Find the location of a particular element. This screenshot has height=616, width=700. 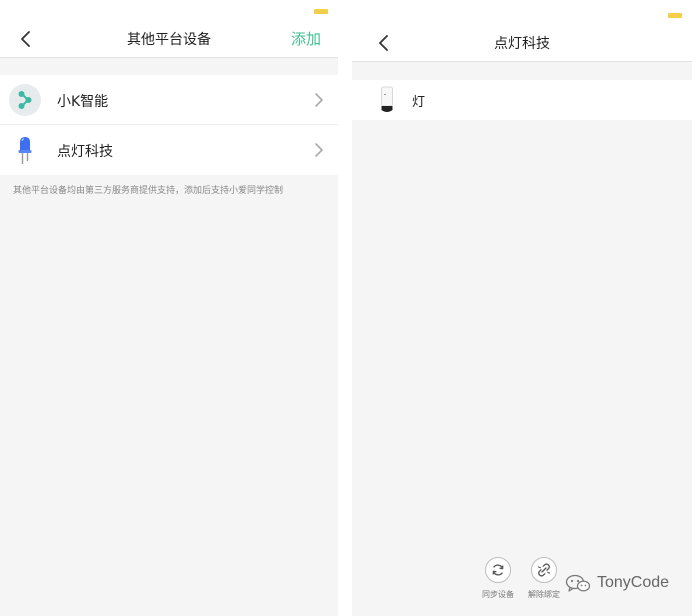

wechat-icon is located at coordinates (578, 583).